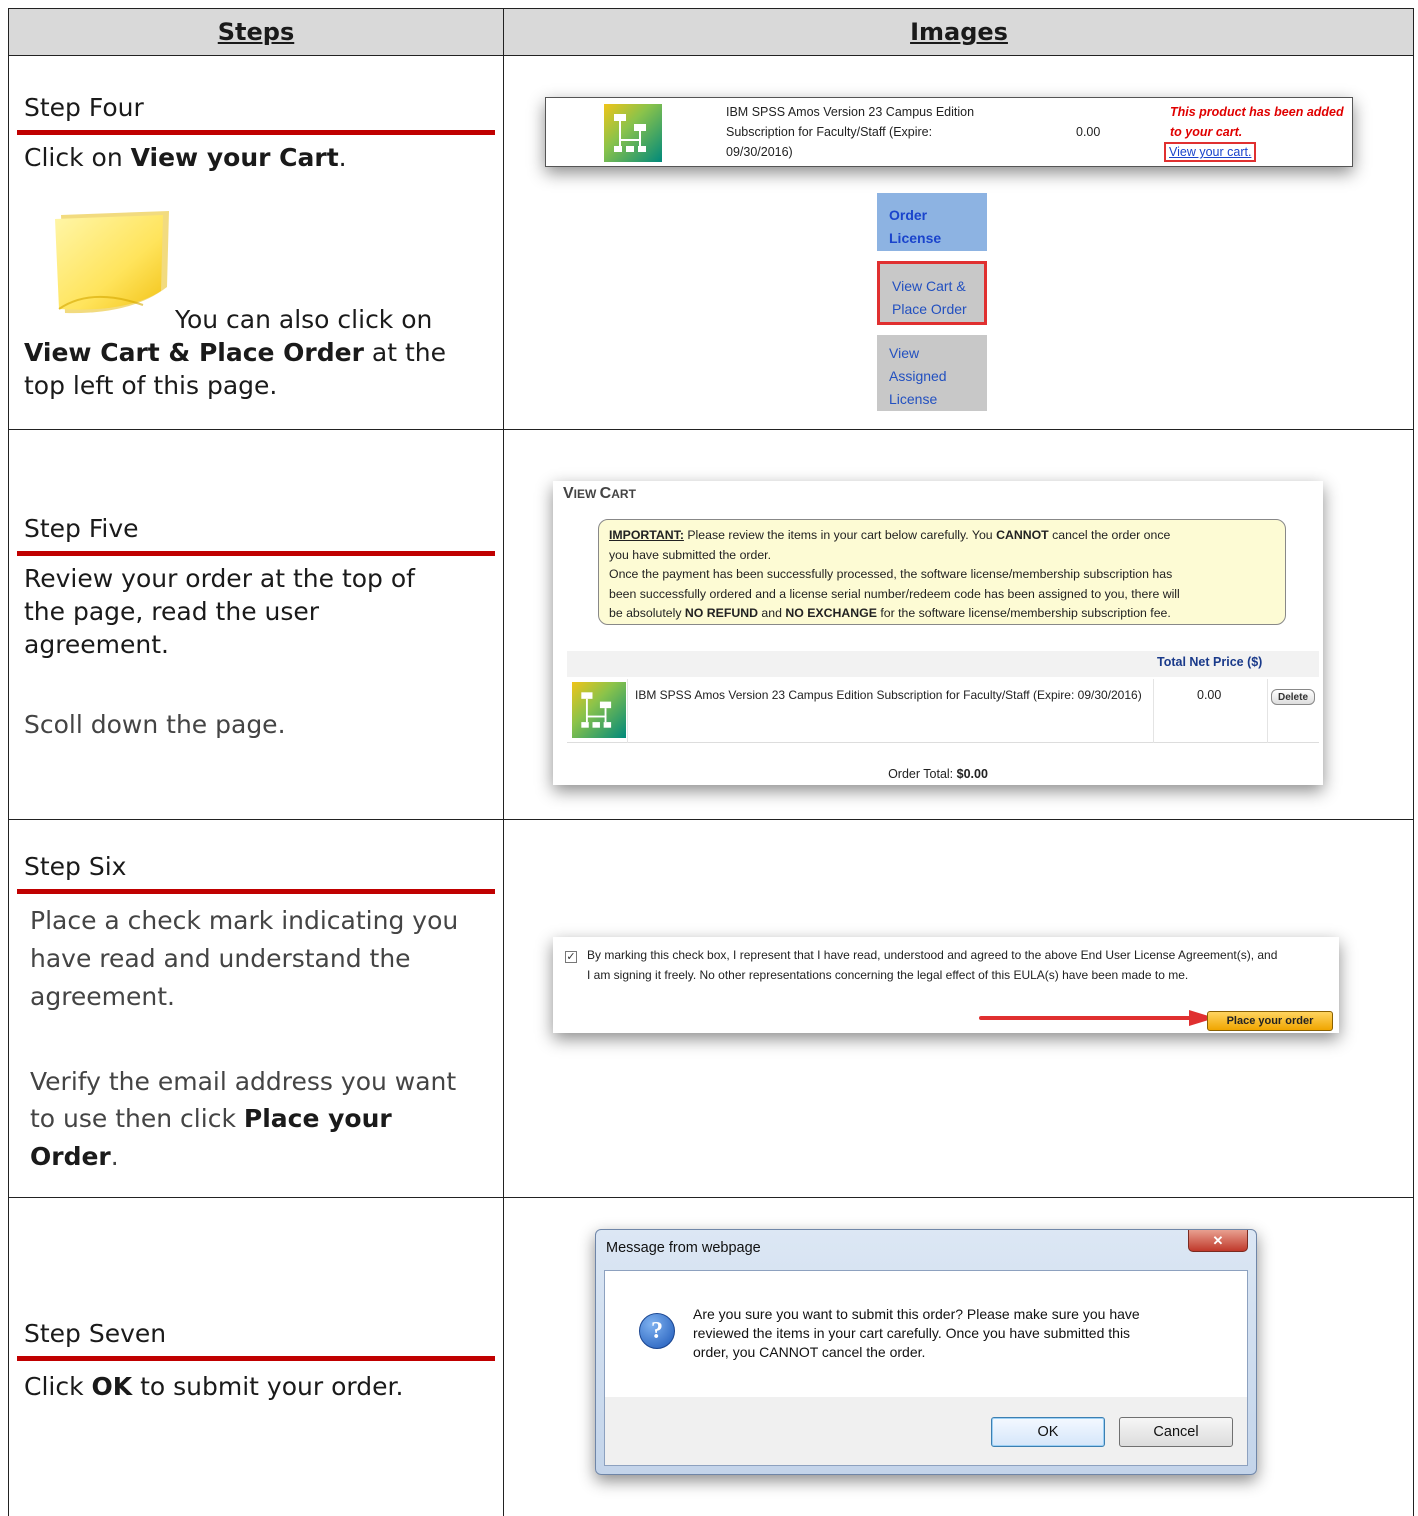 This screenshot has height=1516, width=1418. I want to click on step-five-text-1: Review your order at the top of, so click(219, 578).